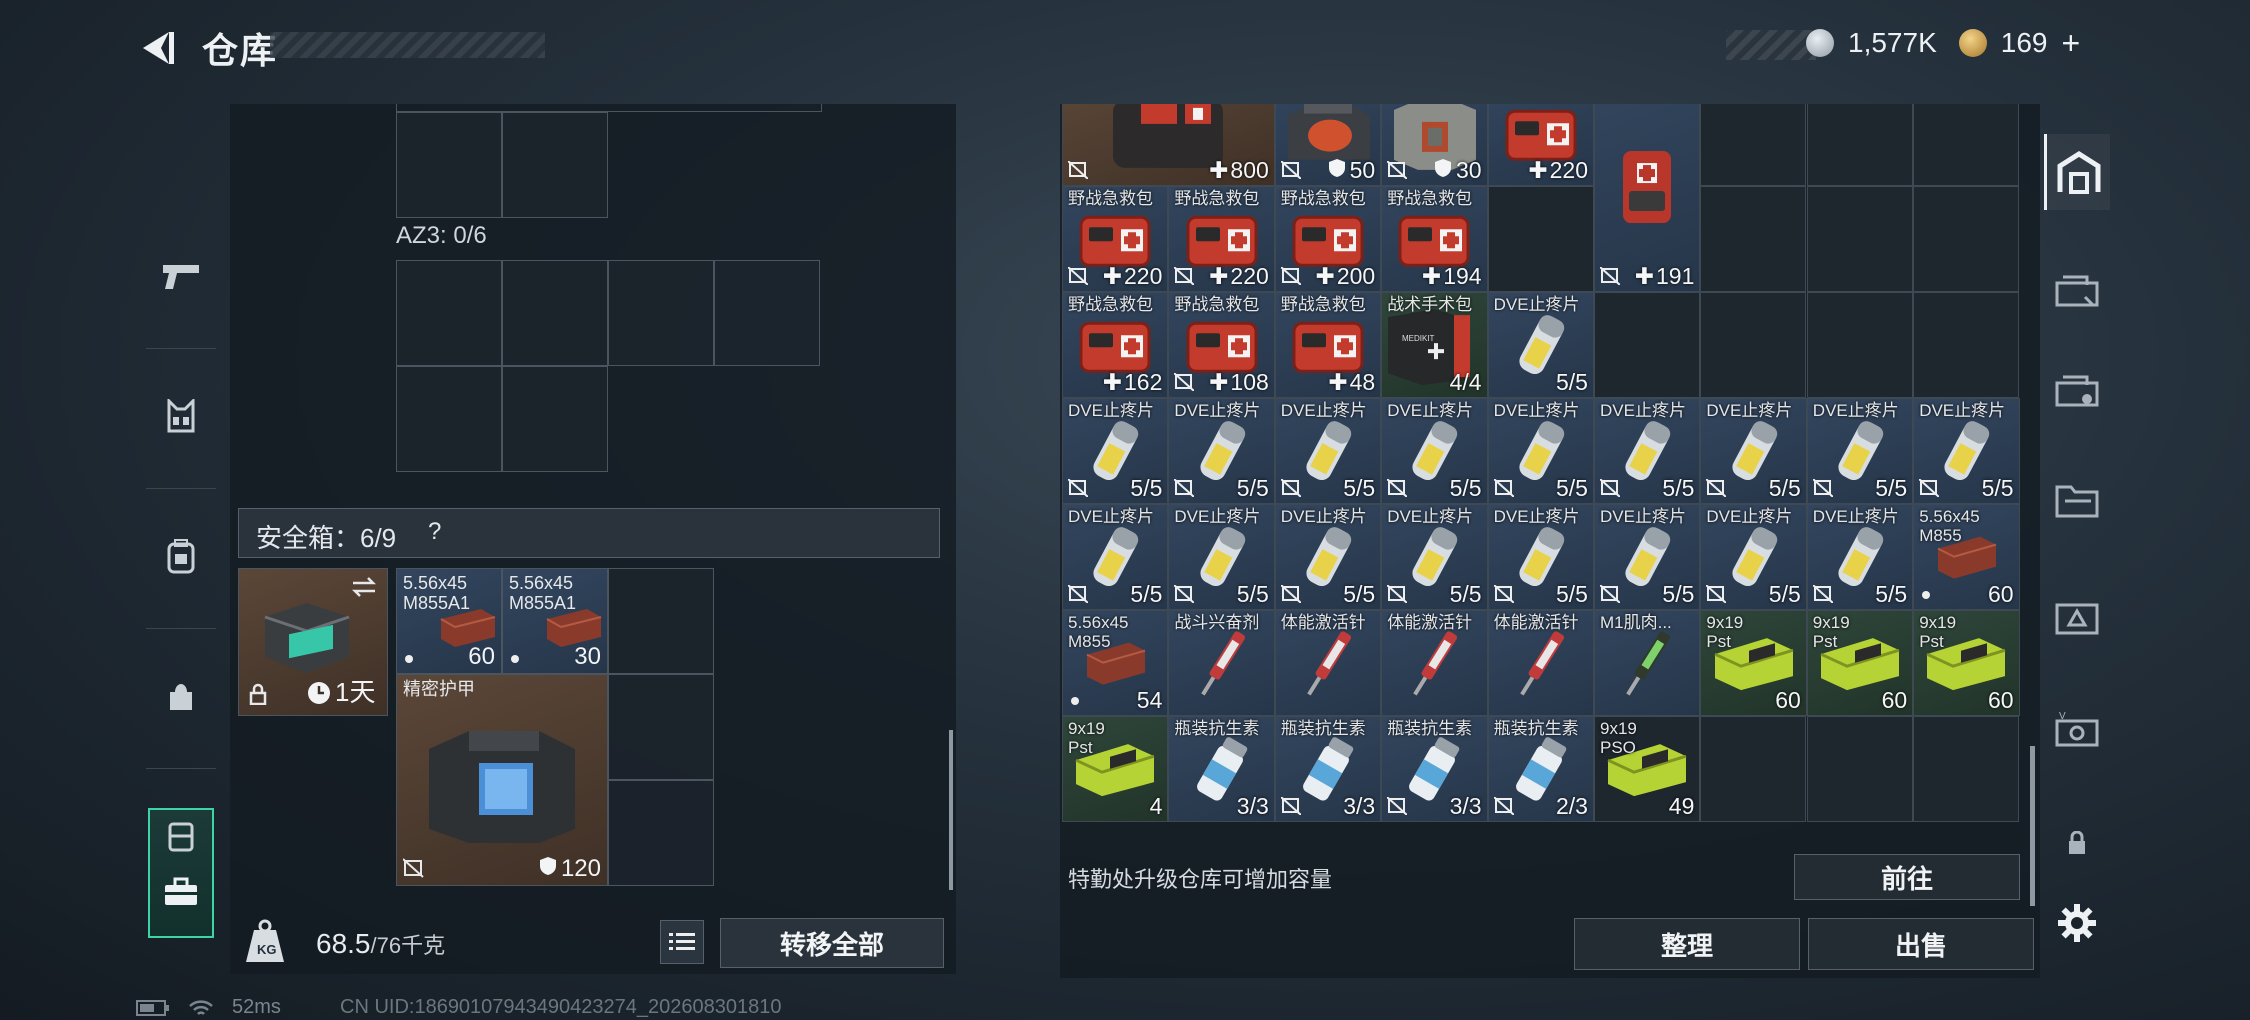 The width and height of the screenshot is (2250, 1020). What do you see at coordinates (1434, 239) in the screenshot?
I see `item-slot: 野战急救包 ✚194` at bounding box center [1434, 239].